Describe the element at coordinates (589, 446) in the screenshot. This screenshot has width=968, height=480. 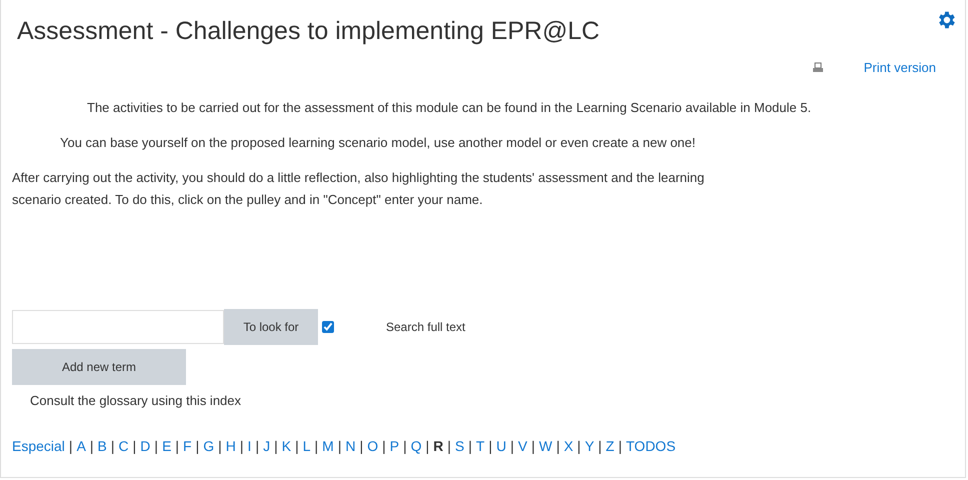
I see `index-link: Y` at that location.